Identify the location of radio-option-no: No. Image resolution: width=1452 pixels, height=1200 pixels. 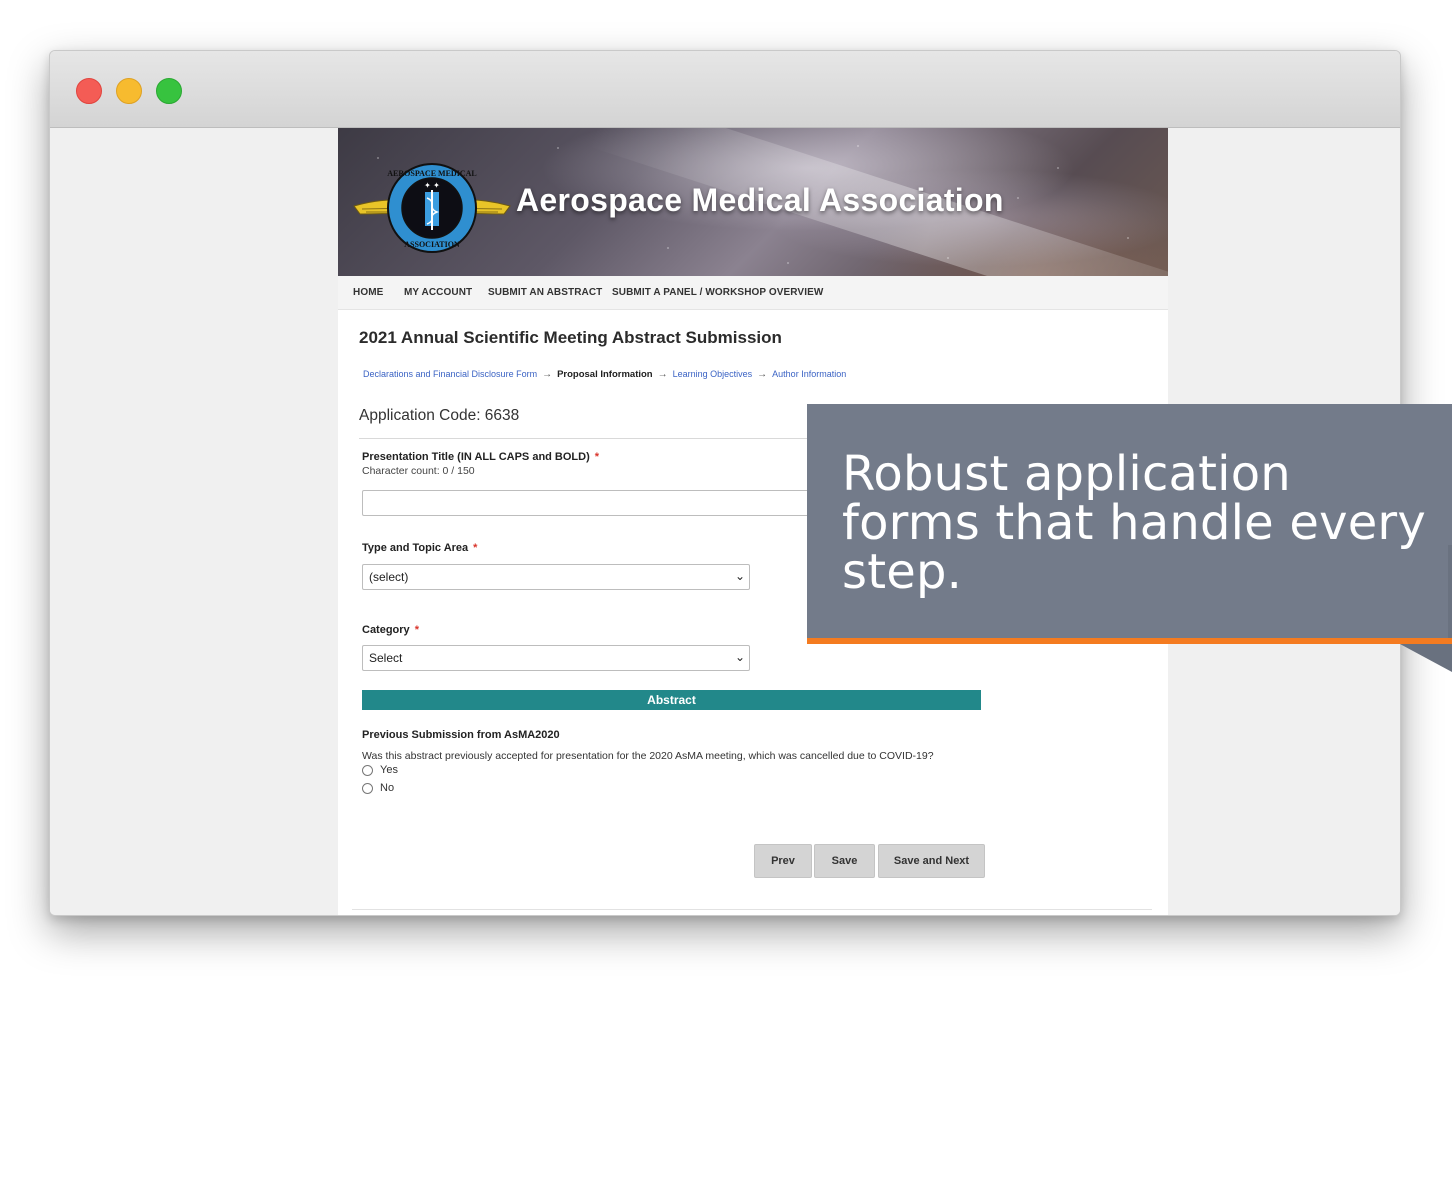
(378, 789).